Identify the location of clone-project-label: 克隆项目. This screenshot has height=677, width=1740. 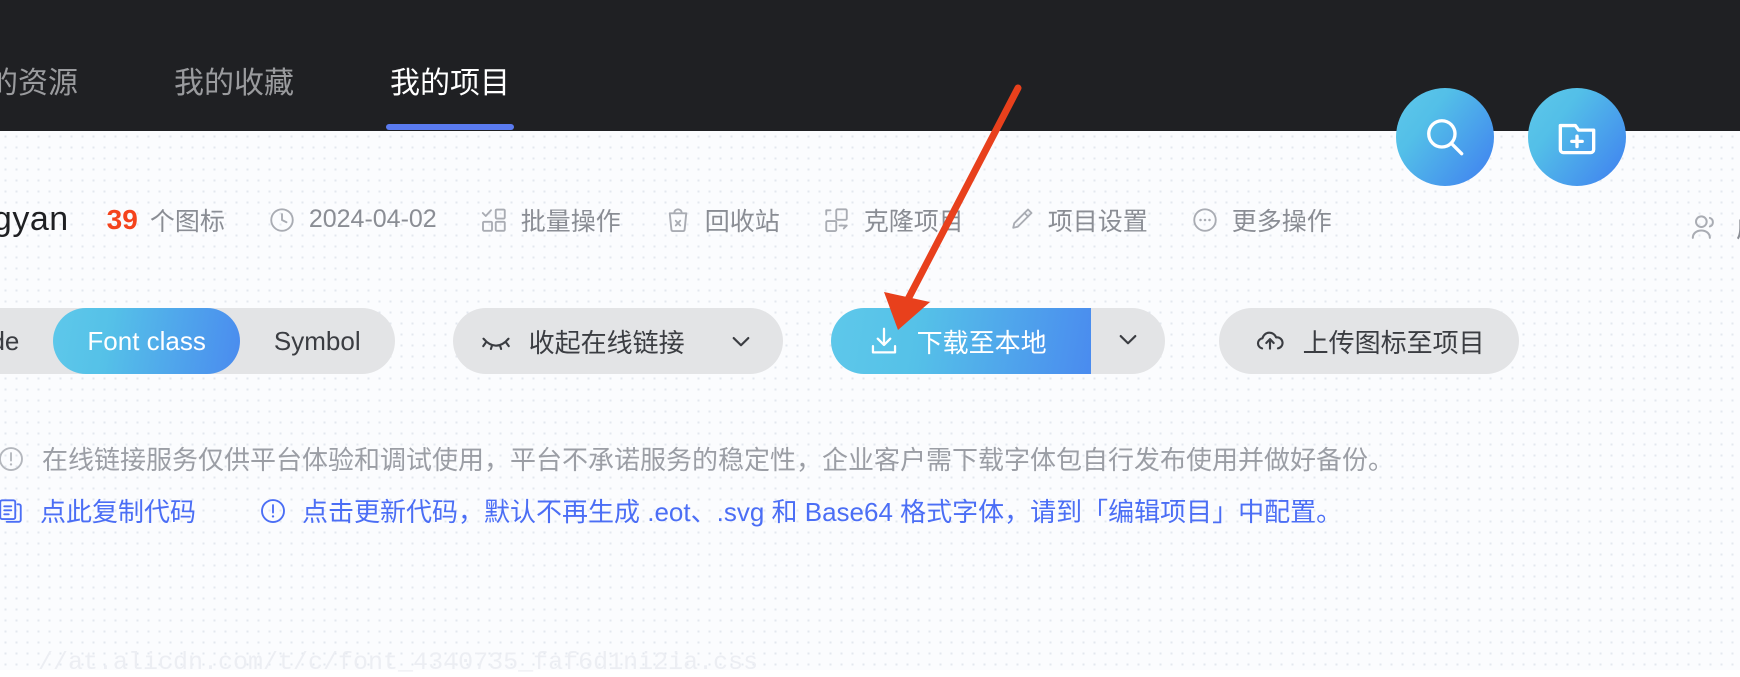
(913, 221).